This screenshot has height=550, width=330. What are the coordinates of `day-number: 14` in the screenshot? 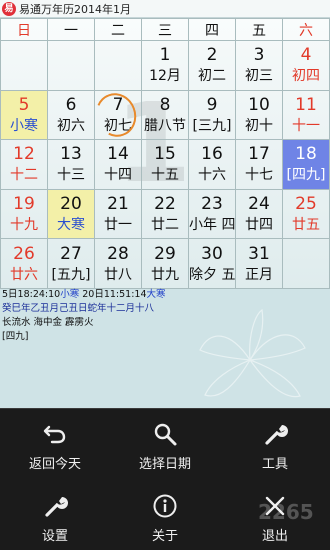 It's located at (118, 154).